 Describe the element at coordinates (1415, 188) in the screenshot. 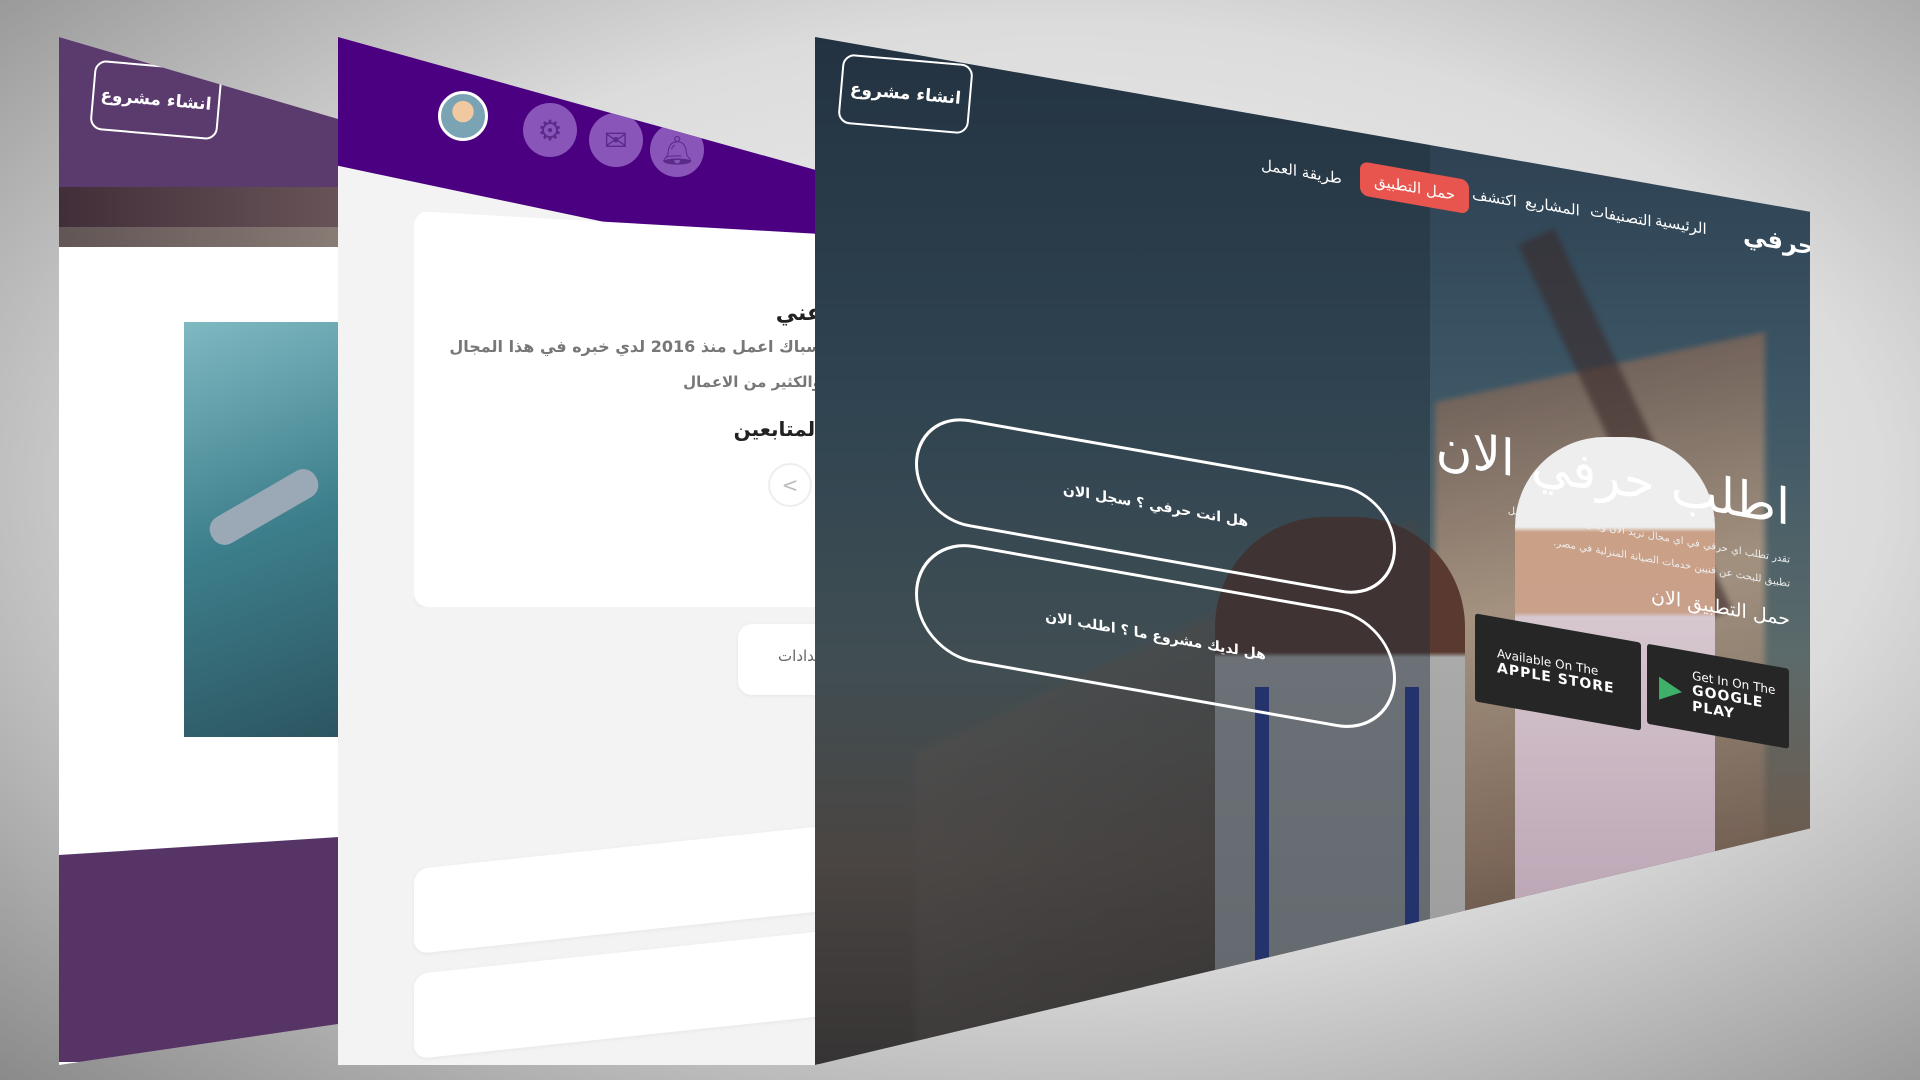

I see `nav-download-app-button: حمل التطبيق` at that location.